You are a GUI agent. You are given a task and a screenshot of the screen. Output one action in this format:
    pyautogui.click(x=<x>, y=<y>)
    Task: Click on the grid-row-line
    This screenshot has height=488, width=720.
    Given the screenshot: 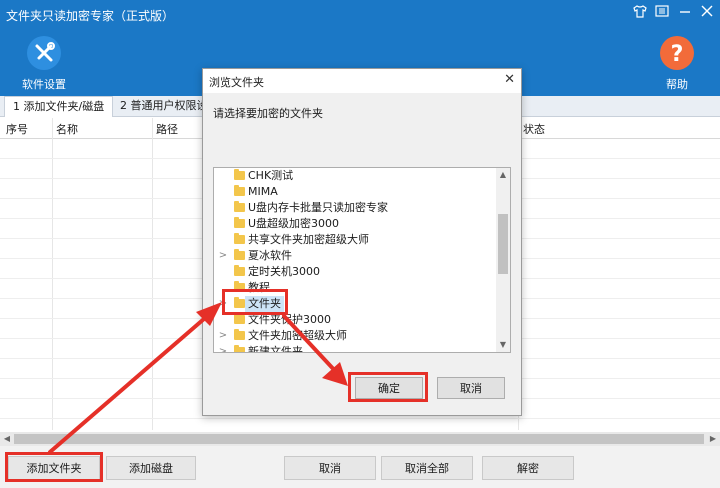 What is the action you would take?
    pyautogui.click(x=360, y=418)
    